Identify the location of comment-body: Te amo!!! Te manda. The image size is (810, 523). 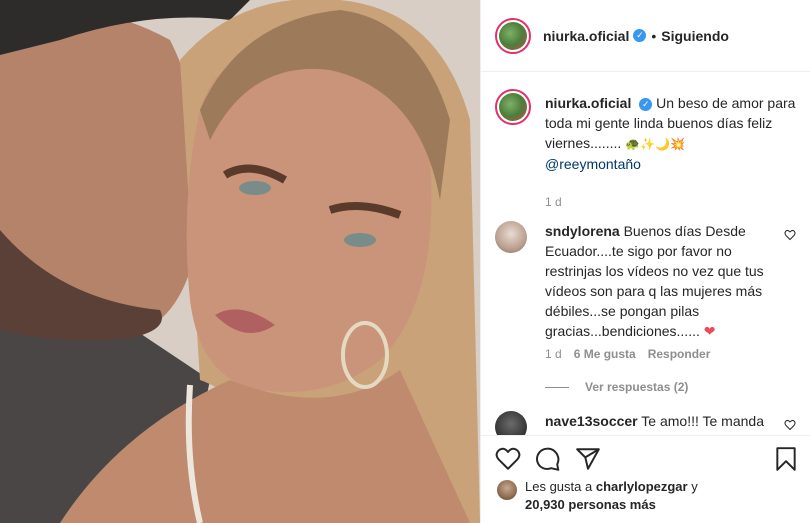
(702, 421).